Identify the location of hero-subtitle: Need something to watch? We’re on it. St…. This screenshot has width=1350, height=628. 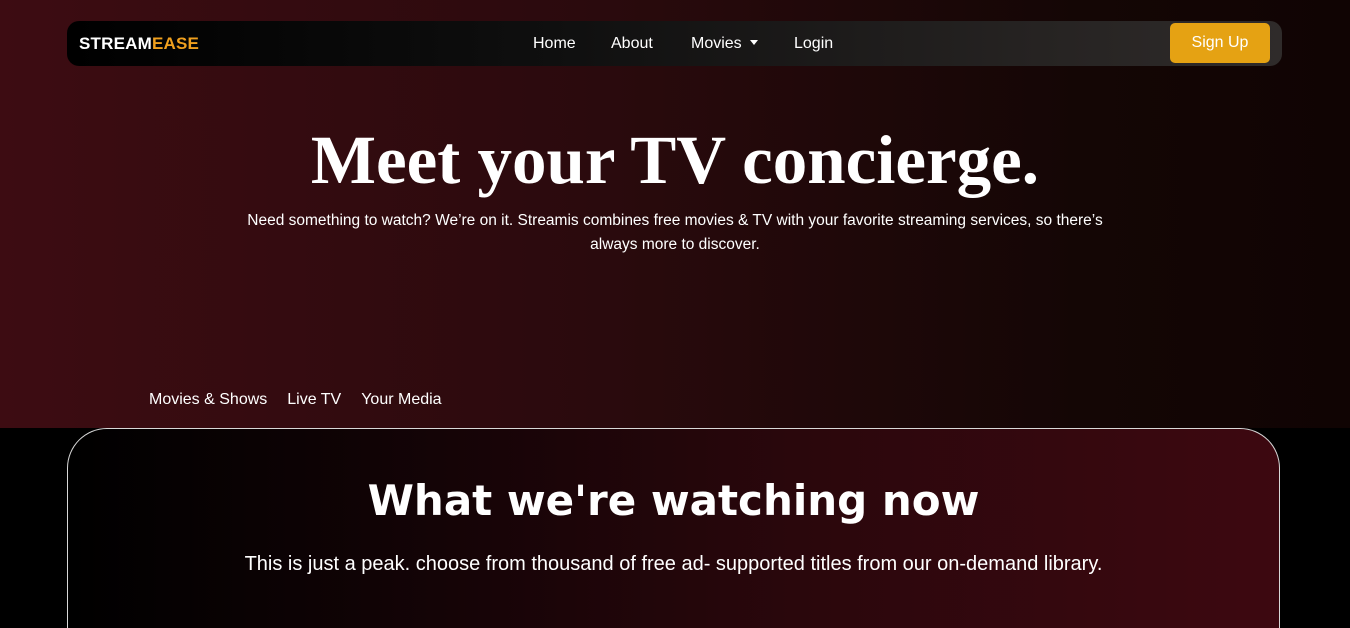
(675, 232).